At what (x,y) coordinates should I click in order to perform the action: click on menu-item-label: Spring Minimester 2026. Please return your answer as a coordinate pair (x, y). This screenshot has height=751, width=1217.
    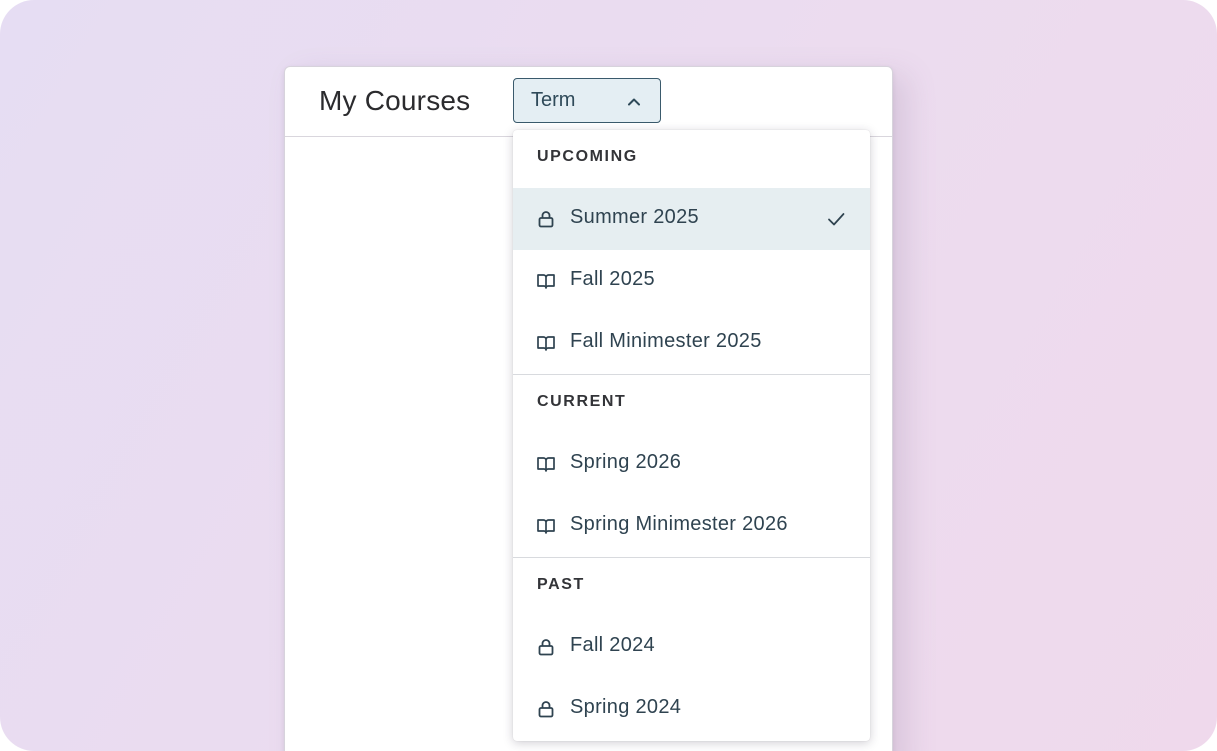
    Looking at the image, I should click on (679, 524).